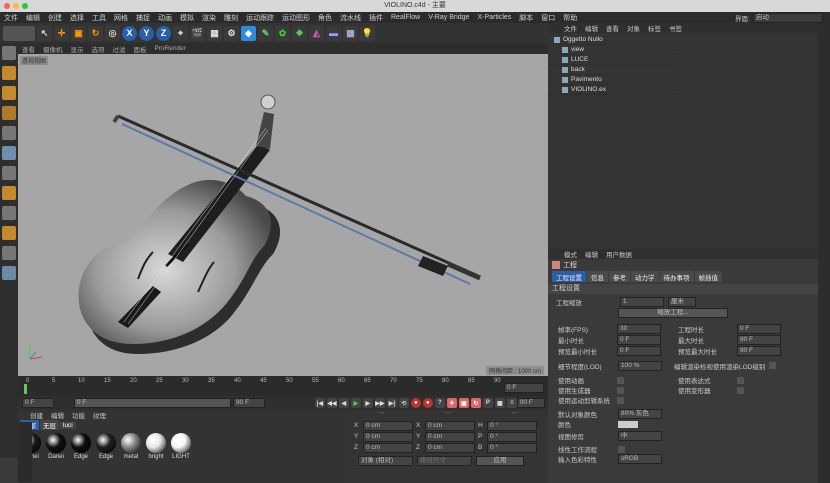 The height and width of the screenshot is (483, 830). What do you see at coordinates (28, 49) in the screenshot?
I see `viewport-menu-item: 查看` at bounding box center [28, 49].